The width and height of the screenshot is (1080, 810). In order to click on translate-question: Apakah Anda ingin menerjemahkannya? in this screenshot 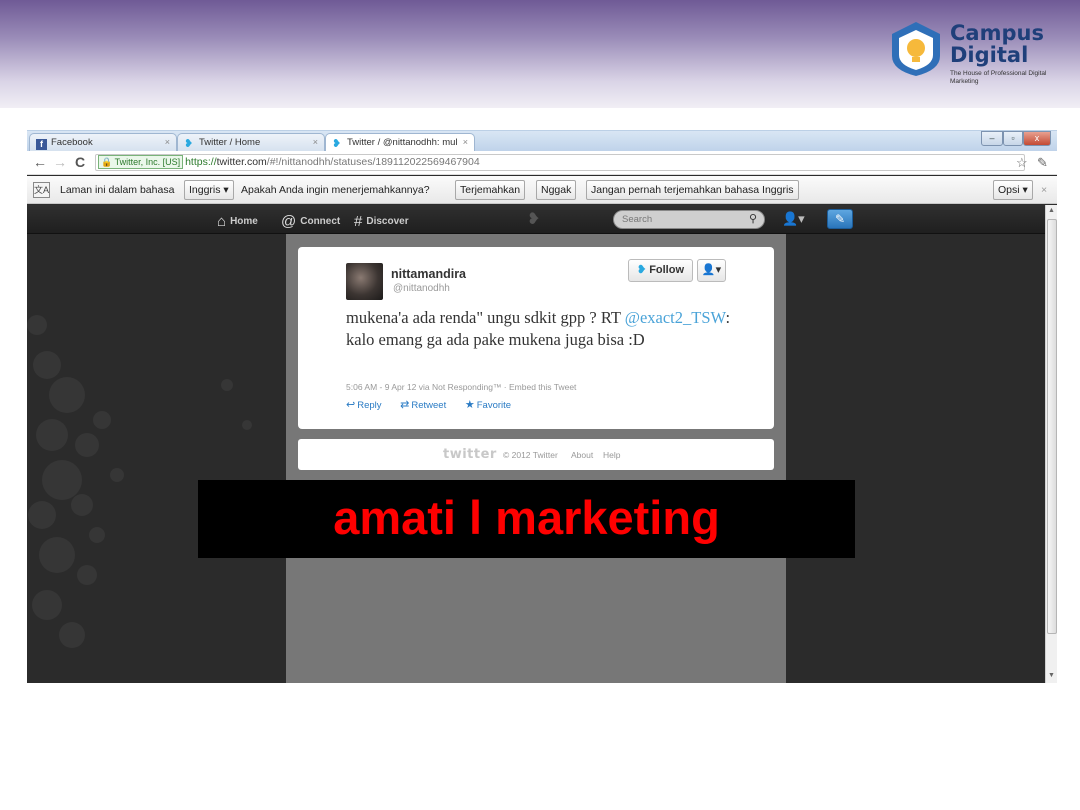, I will do `click(335, 190)`.